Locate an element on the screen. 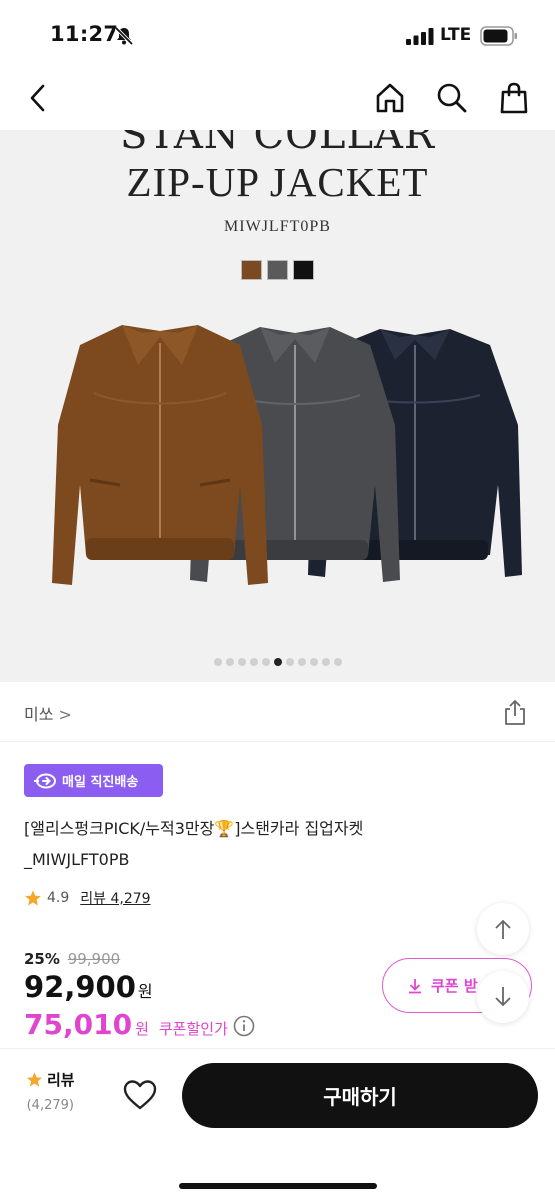 This screenshot has height=1200, width=555. color-swatches is located at coordinates (277, 270).